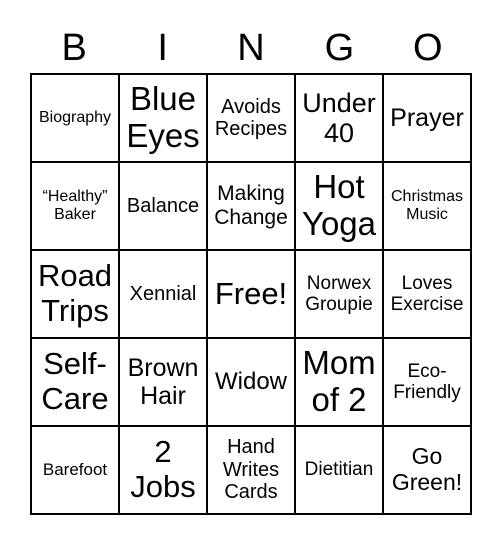  Describe the element at coordinates (339, 470) in the screenshot. I see `bingo-cell: Dietitian` at that location.